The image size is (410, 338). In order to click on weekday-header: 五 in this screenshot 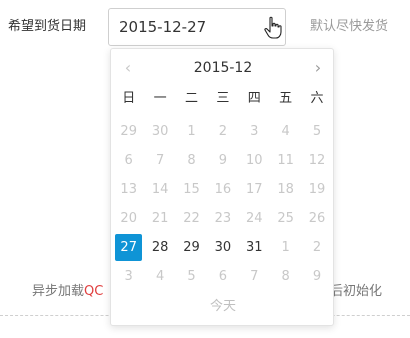, I will do `click(286, 98)`.